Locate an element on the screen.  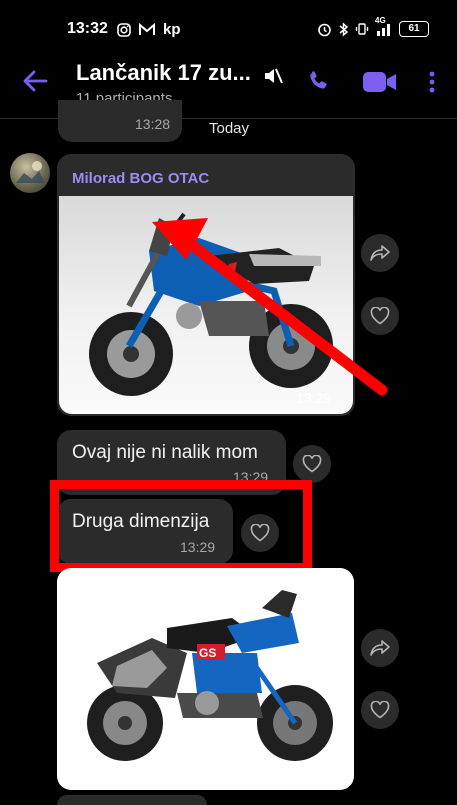
message-bubble-previous: 13:28 is located at coordinates (120, 121).